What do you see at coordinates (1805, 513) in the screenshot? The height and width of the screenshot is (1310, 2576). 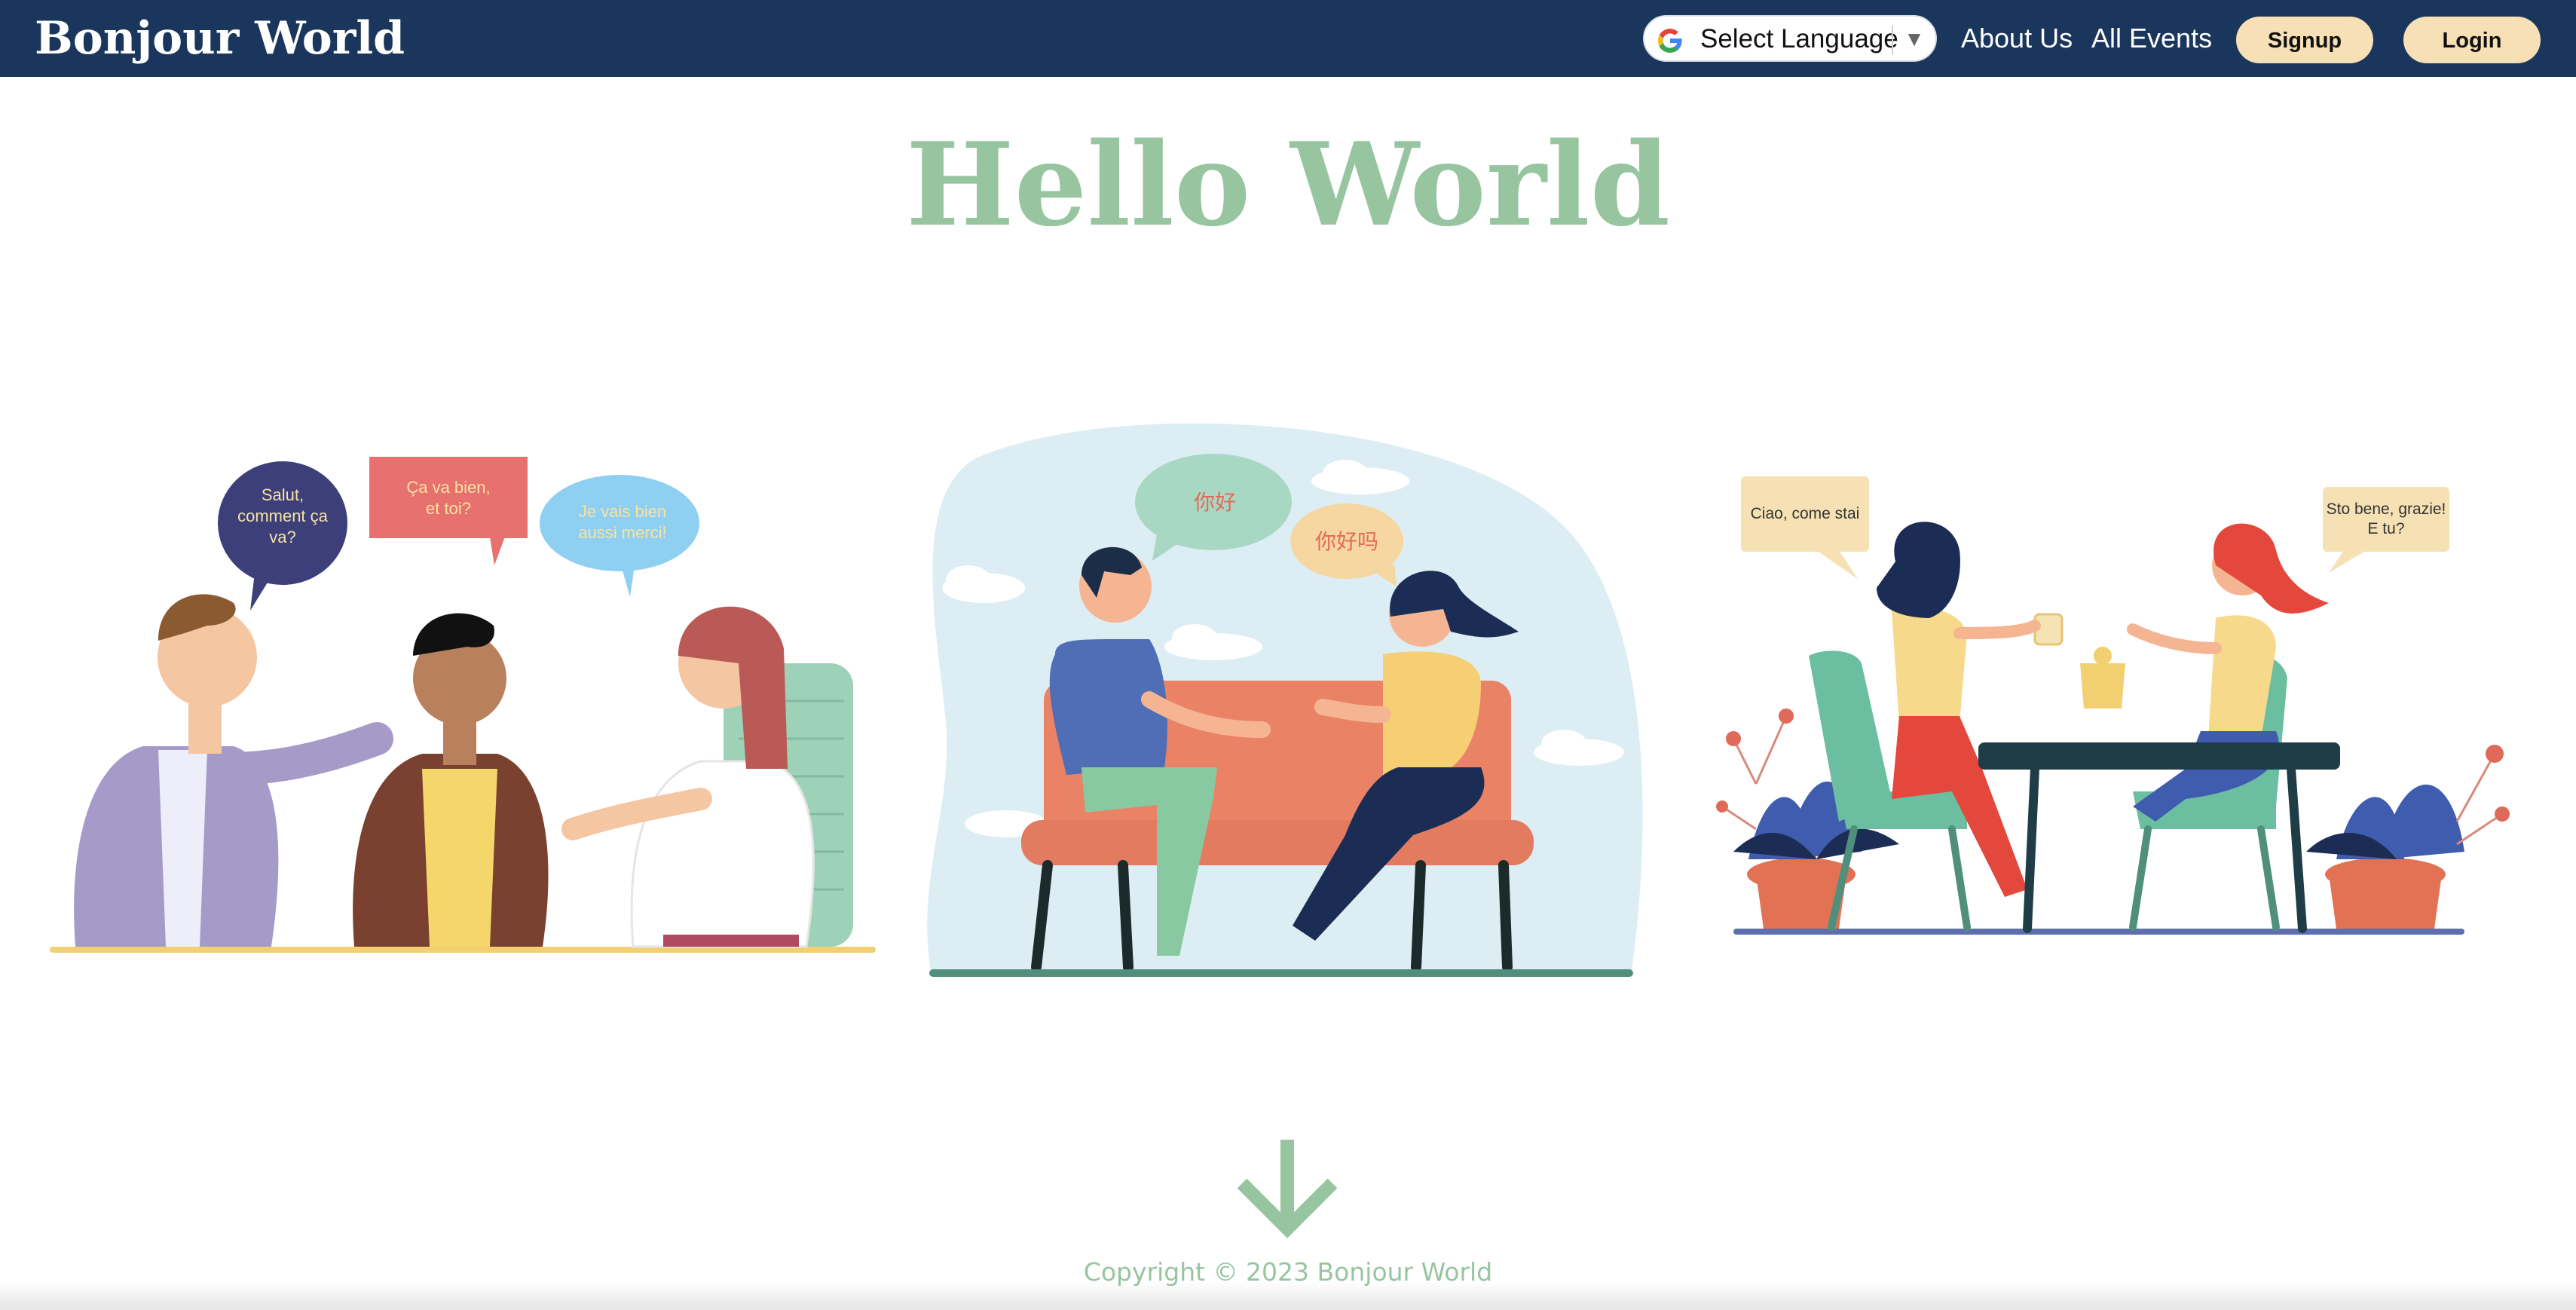 I see `bubble-ciao: Ciao, come stai` at bounding box center [1805, 513].